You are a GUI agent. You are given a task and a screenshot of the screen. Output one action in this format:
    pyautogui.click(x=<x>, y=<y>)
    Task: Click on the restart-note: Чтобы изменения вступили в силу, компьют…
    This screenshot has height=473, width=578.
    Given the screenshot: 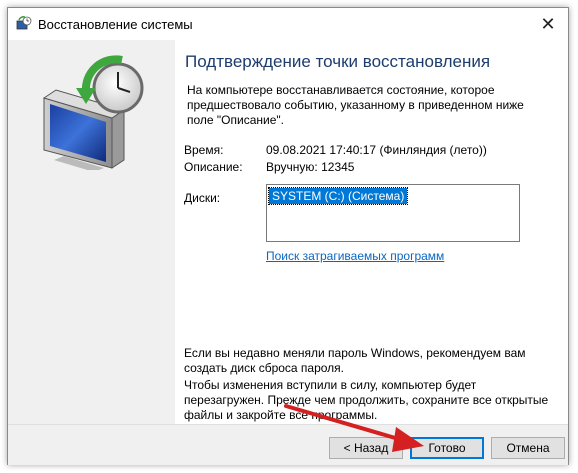 What is the action you would take?
    pyautogui.click(x=366, y=400)
    